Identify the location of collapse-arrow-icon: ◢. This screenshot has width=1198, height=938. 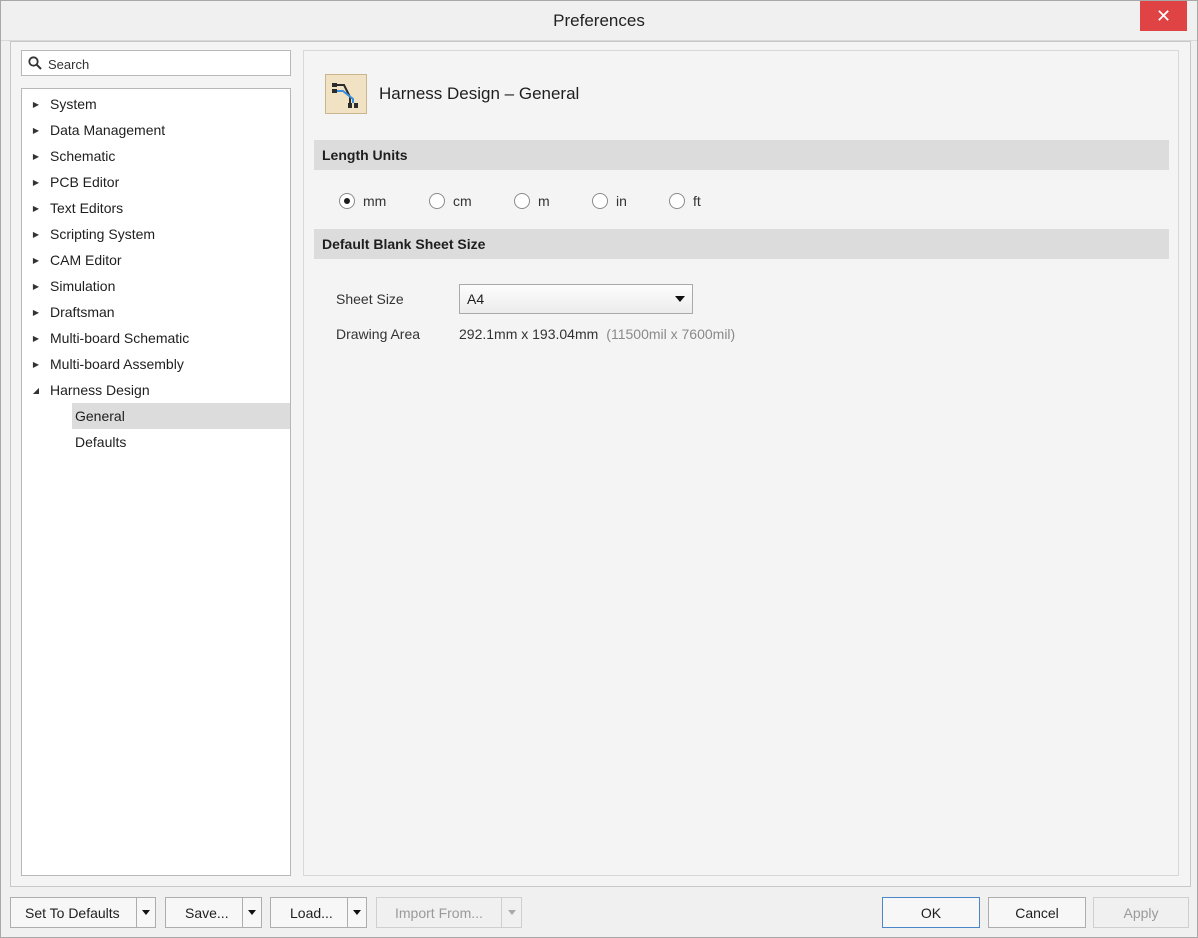
(36, 390).